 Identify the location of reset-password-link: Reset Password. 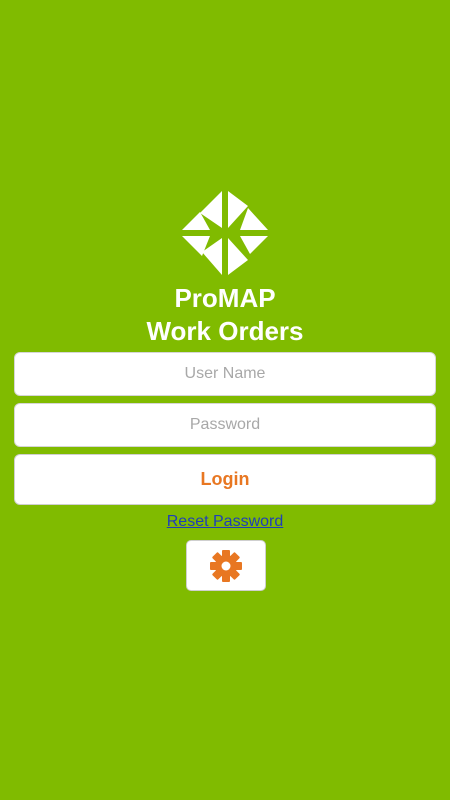
(225, 521).